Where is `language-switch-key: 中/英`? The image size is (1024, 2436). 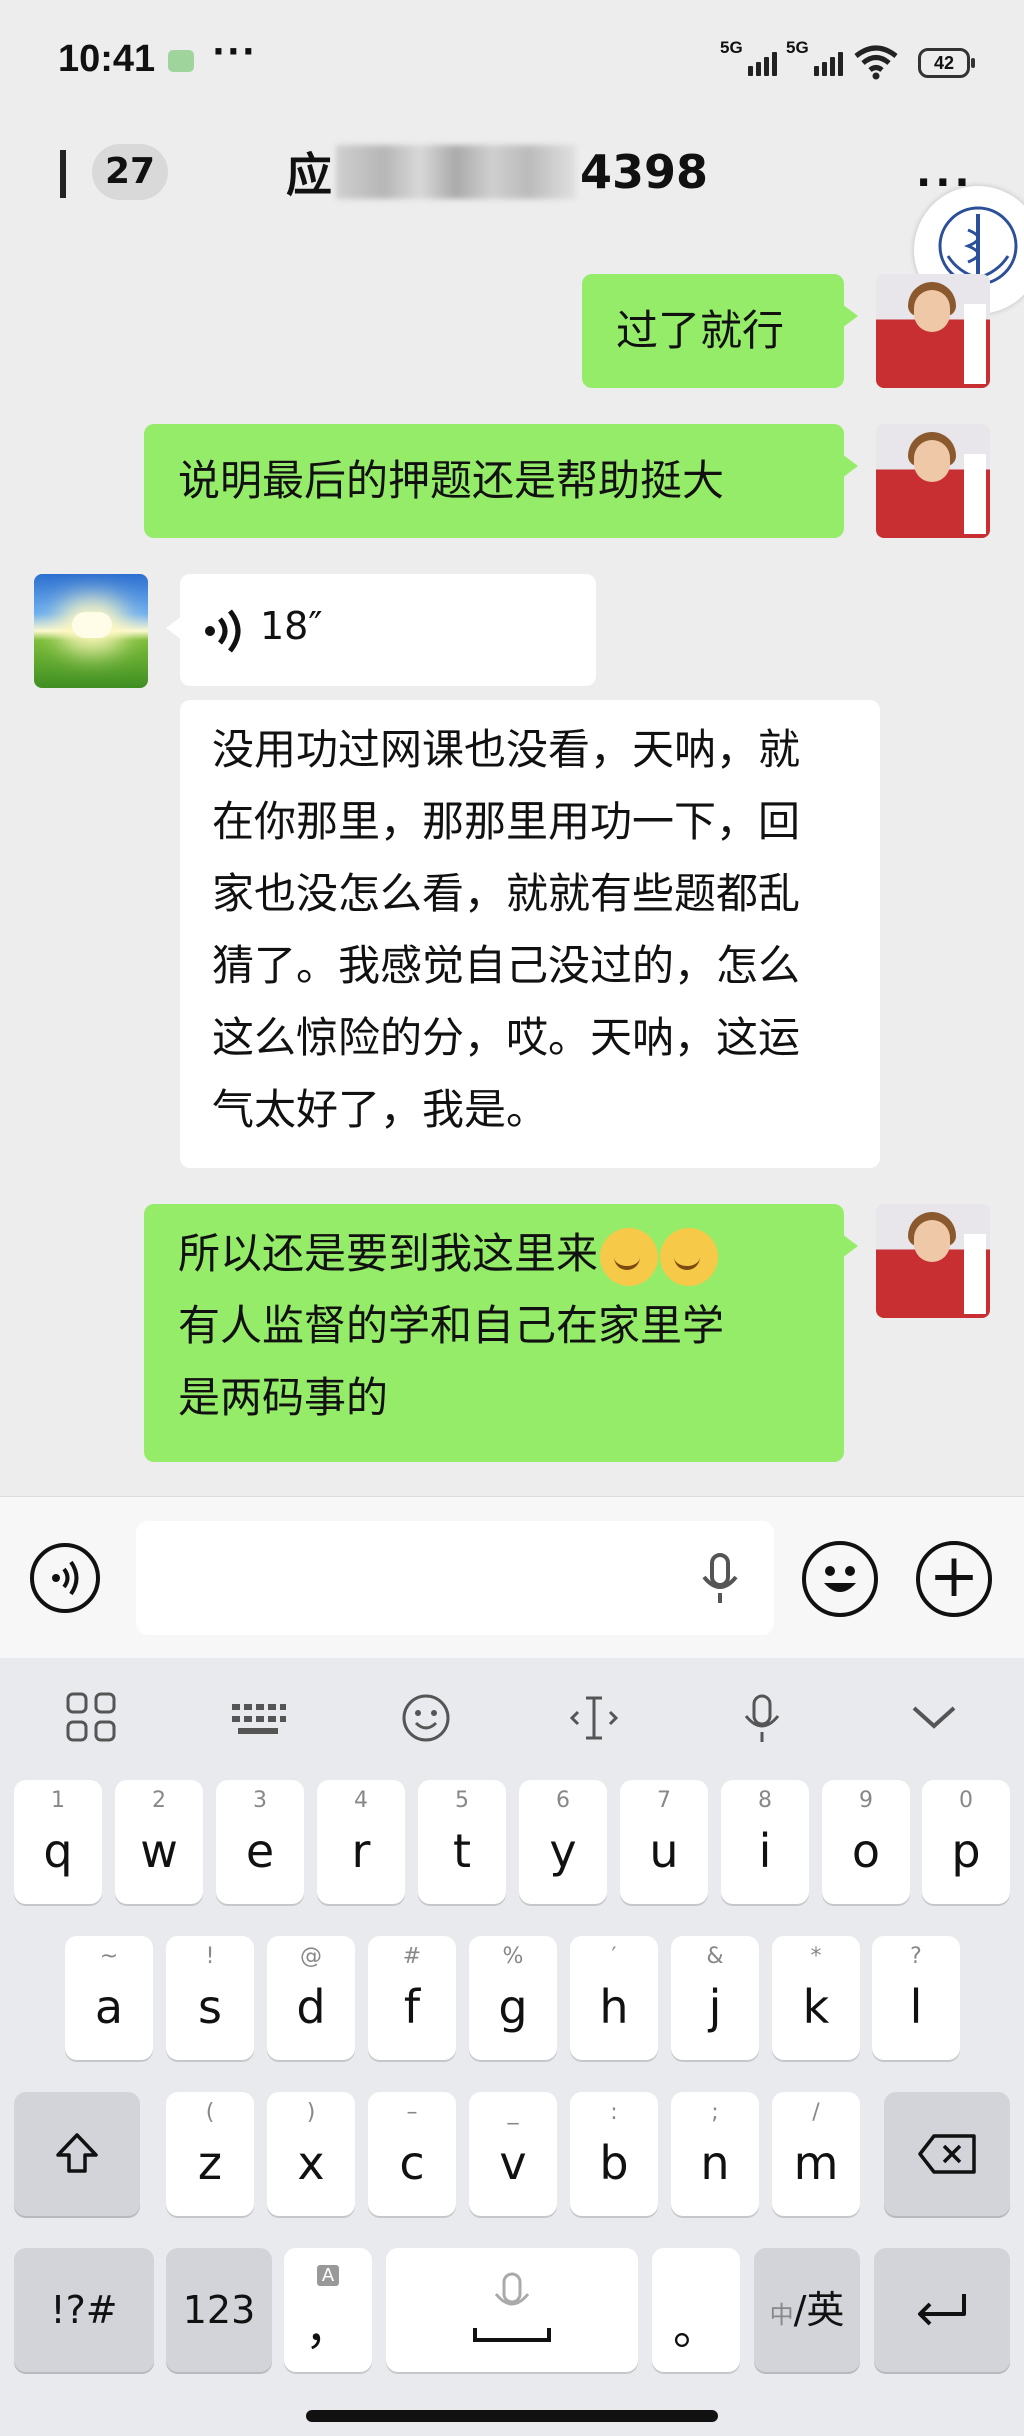 language-switch-key: 中/英 is located at coordinates (807, 2310).